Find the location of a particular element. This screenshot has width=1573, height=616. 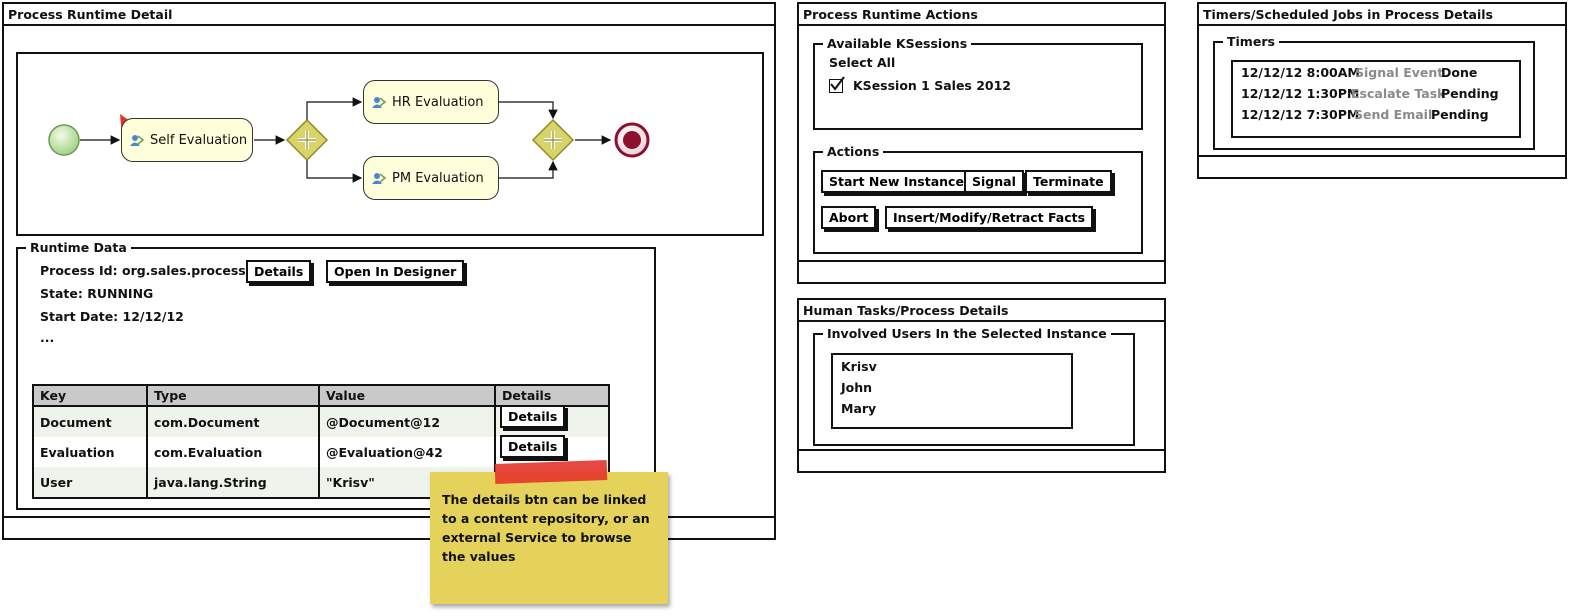

timer-status: Done is located at coordinates (1459, 72).